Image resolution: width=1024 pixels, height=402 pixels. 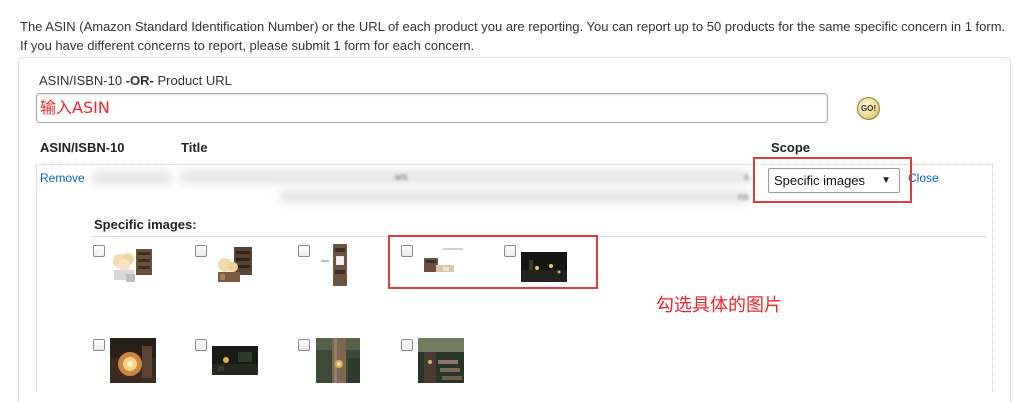 What do you see at coordinates (746, 177) in the screenshot?
I see `title-fragment-1: s` at bounding box center [746, 177].